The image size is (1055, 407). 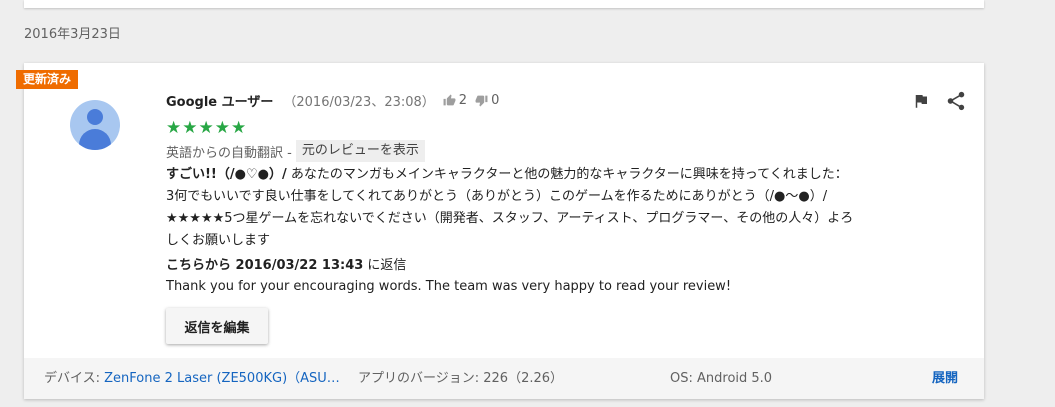 I want to click on reply-heading: こちらから 2016/03/22 13:43 に返信, so click(x=286, y=266).